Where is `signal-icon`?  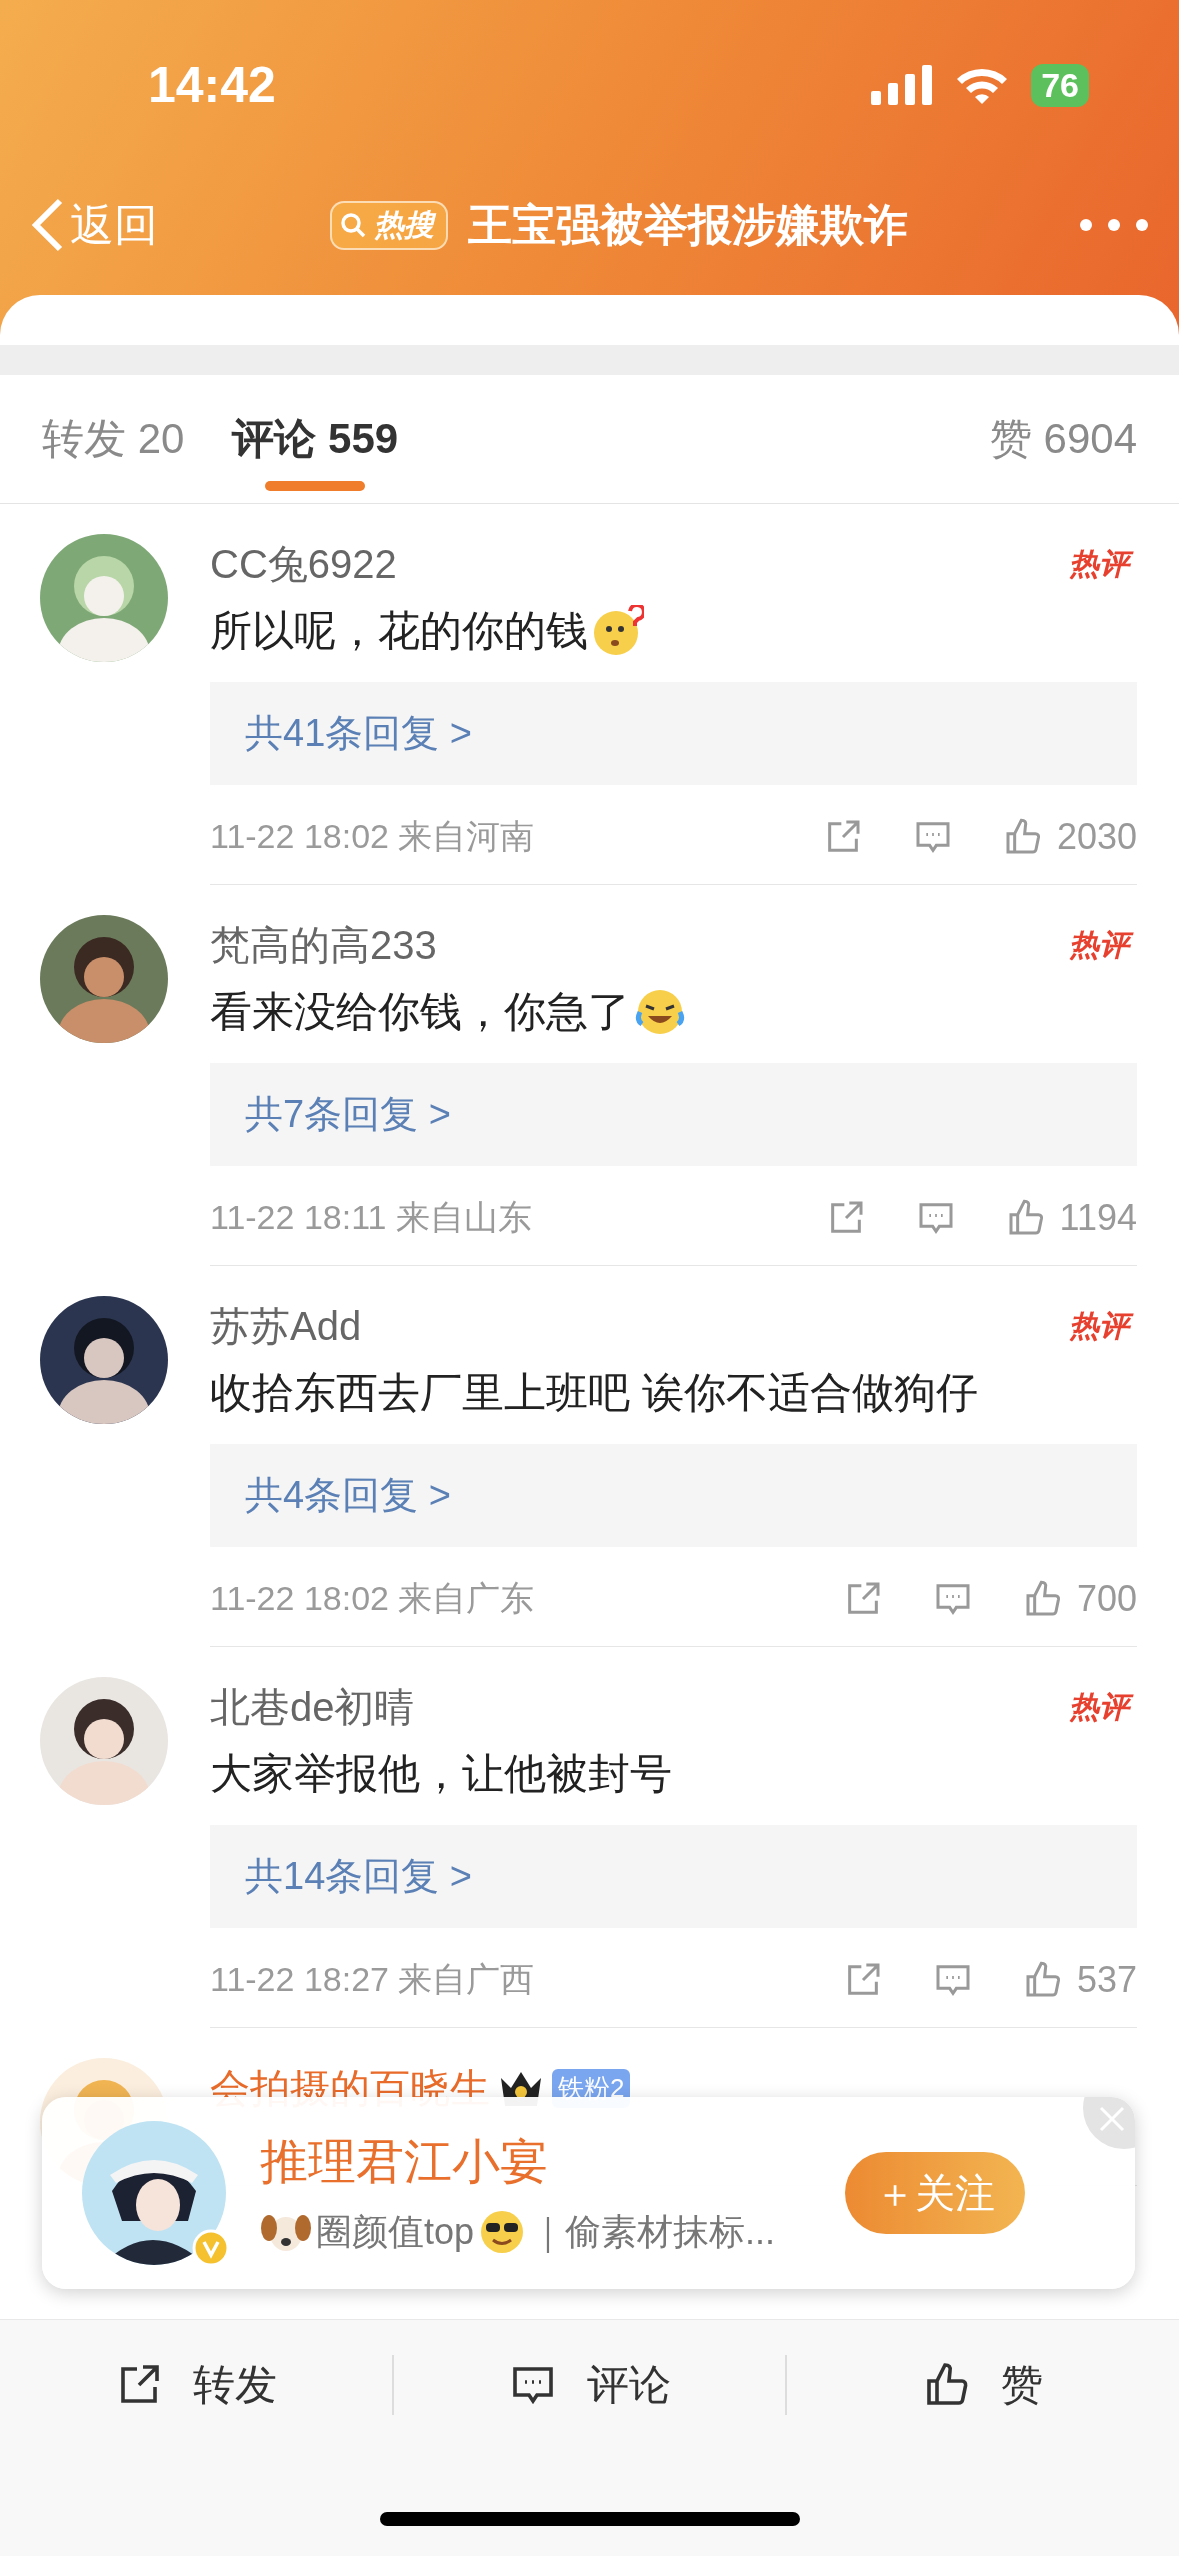
signal-icon is located at coordinates (902, 85).